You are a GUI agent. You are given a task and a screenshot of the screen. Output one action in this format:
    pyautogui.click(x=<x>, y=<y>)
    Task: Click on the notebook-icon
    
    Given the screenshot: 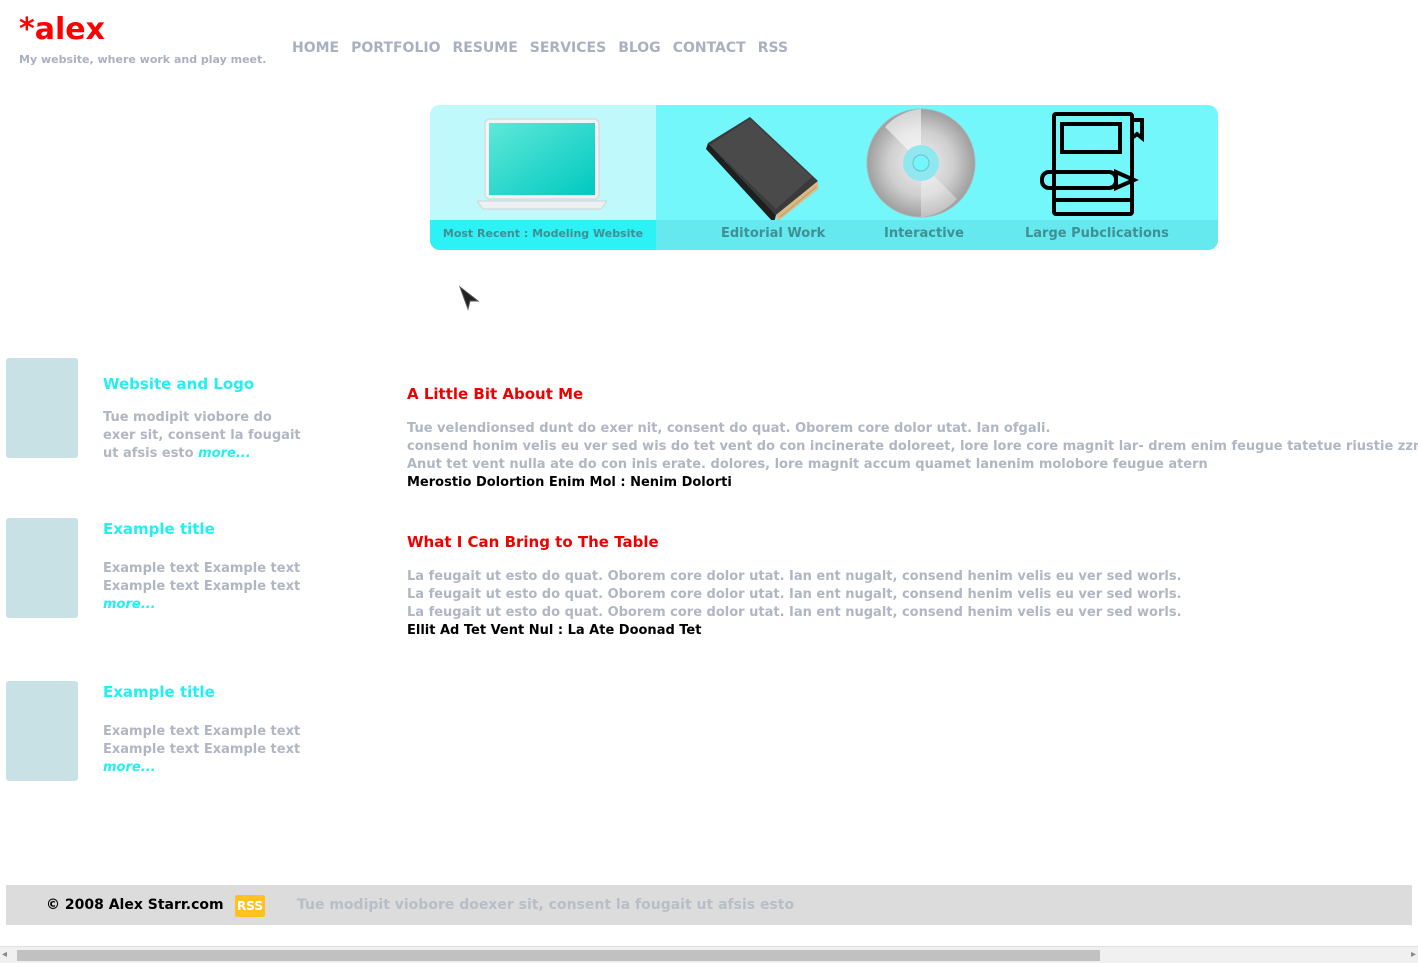 What is the action you would take?
    pyautogui.click(x=1094, y=164)
    